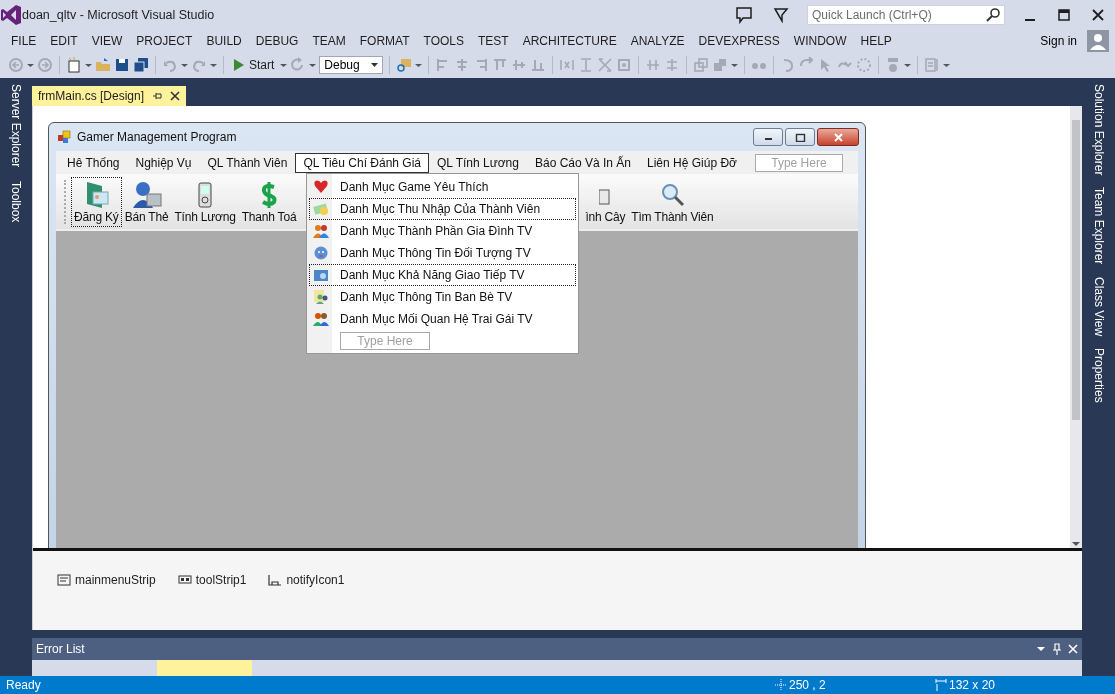 This screenshot has height=694, width=1115. I want to click on filter-icon, so click(781, 15).